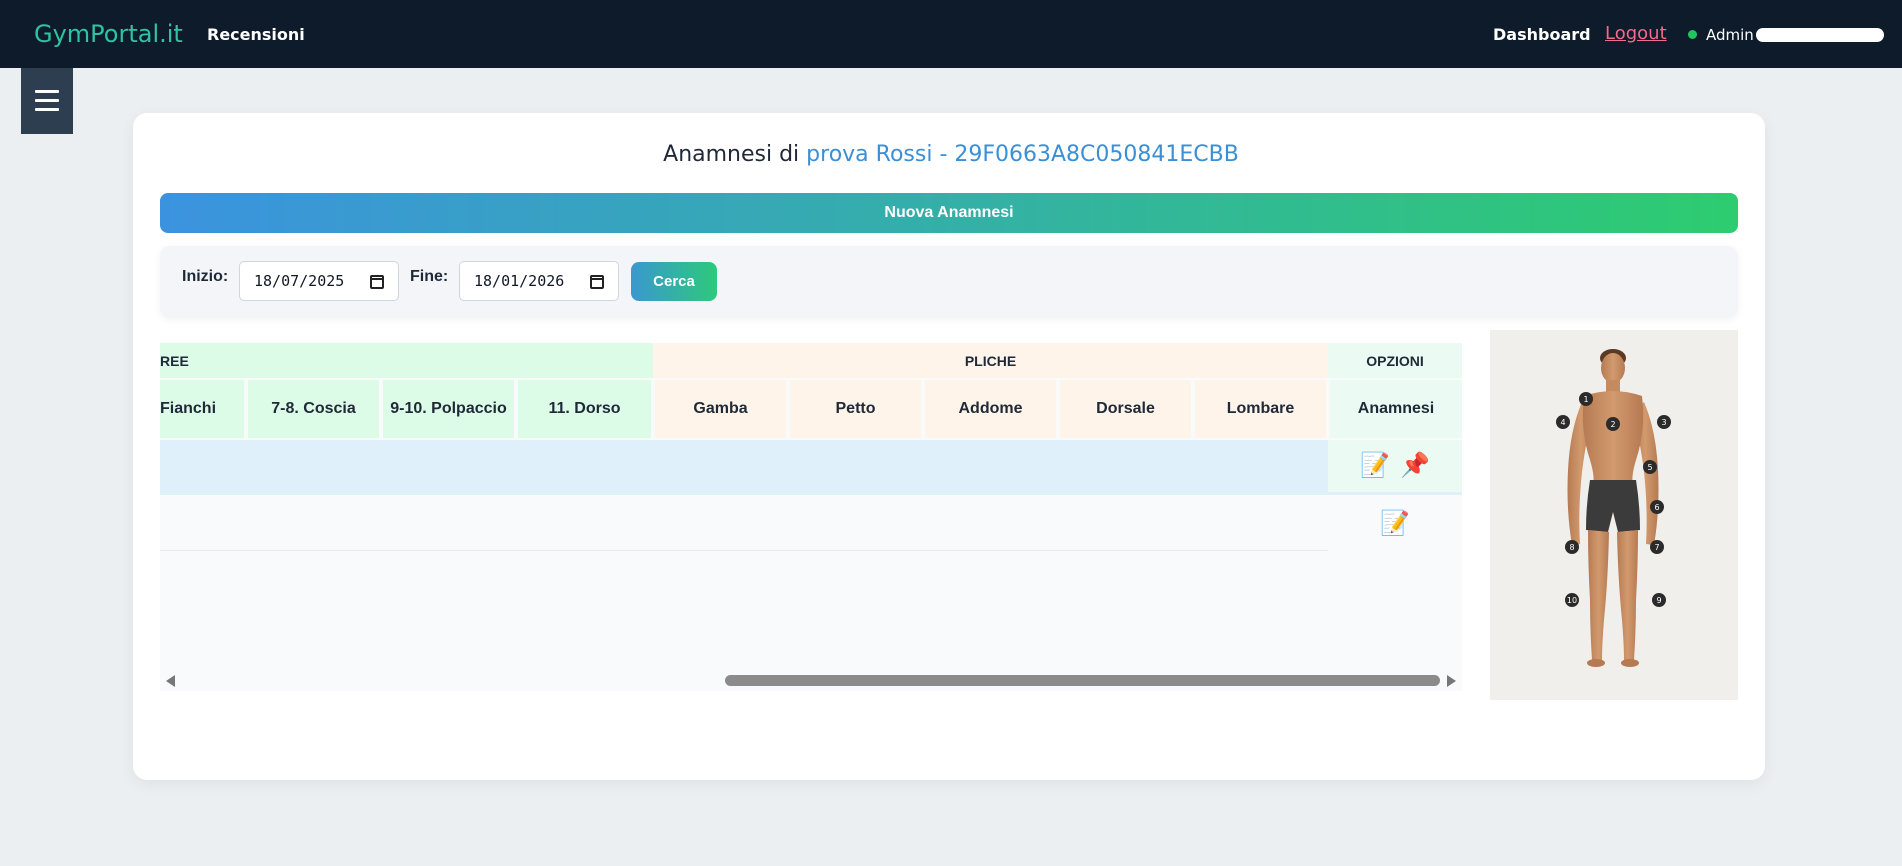 The image size is (1902, 866). I want to click on end-date-value: 18/01/2026, so click(519, 281).